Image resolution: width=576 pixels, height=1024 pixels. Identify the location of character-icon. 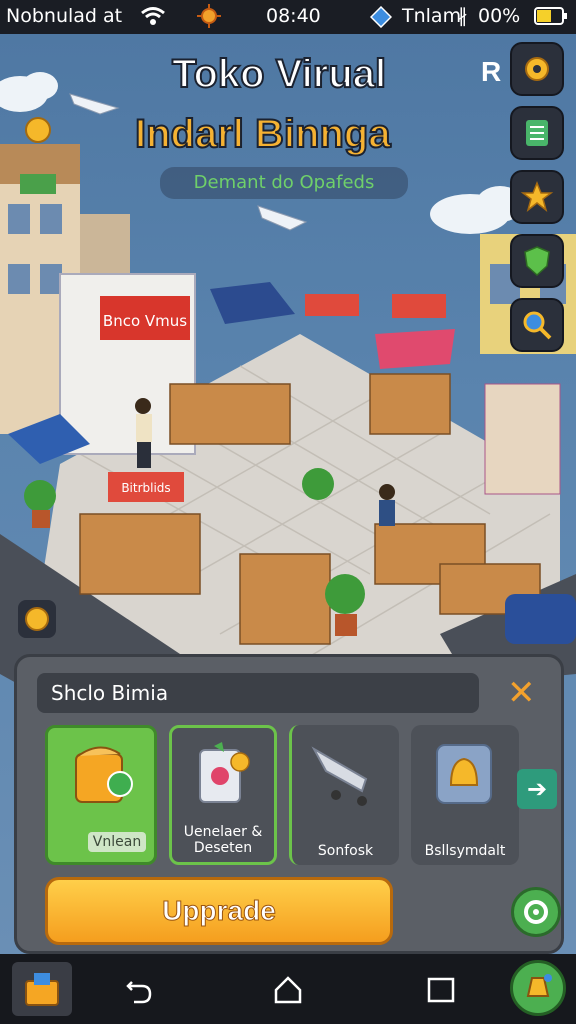
(539, 985).